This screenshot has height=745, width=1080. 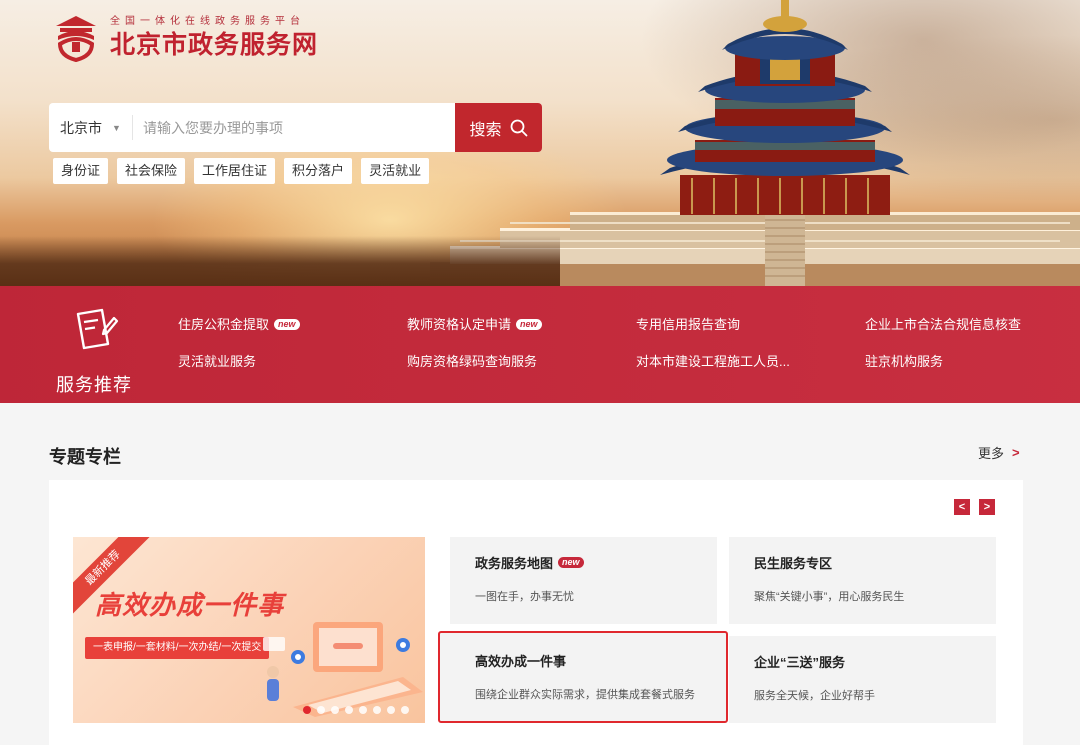 What do you see at coordinates (965, 324) in the screenshot?
I see `recommend-link: 企业上市合法合规信息核查` at bounding box center [965, 324].